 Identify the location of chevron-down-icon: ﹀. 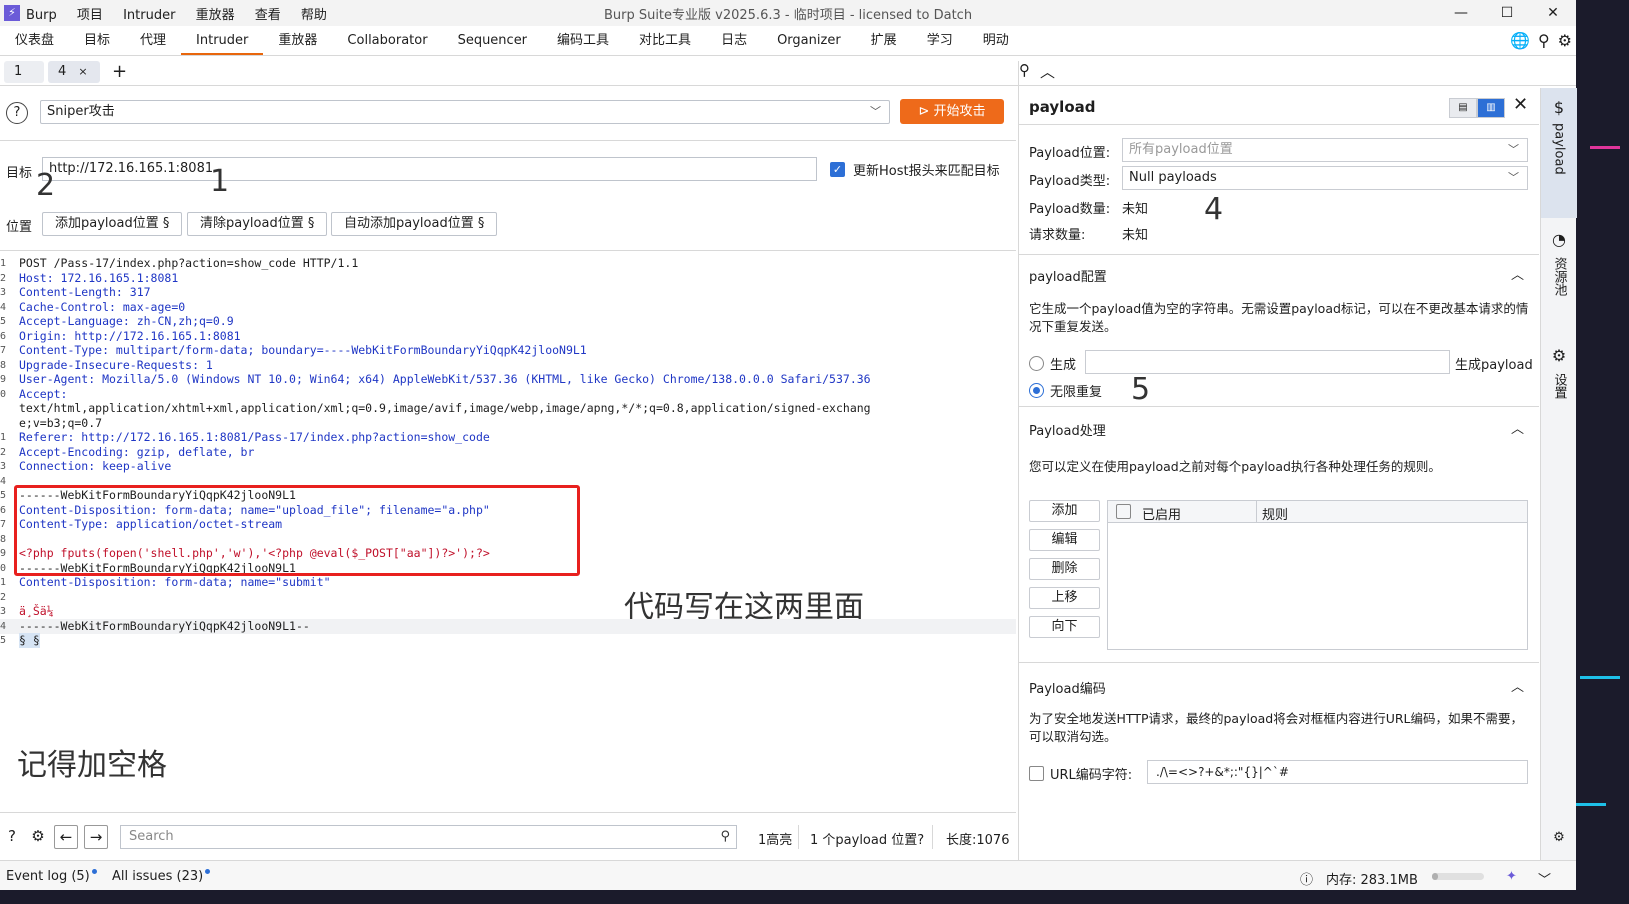
(1544, 878).